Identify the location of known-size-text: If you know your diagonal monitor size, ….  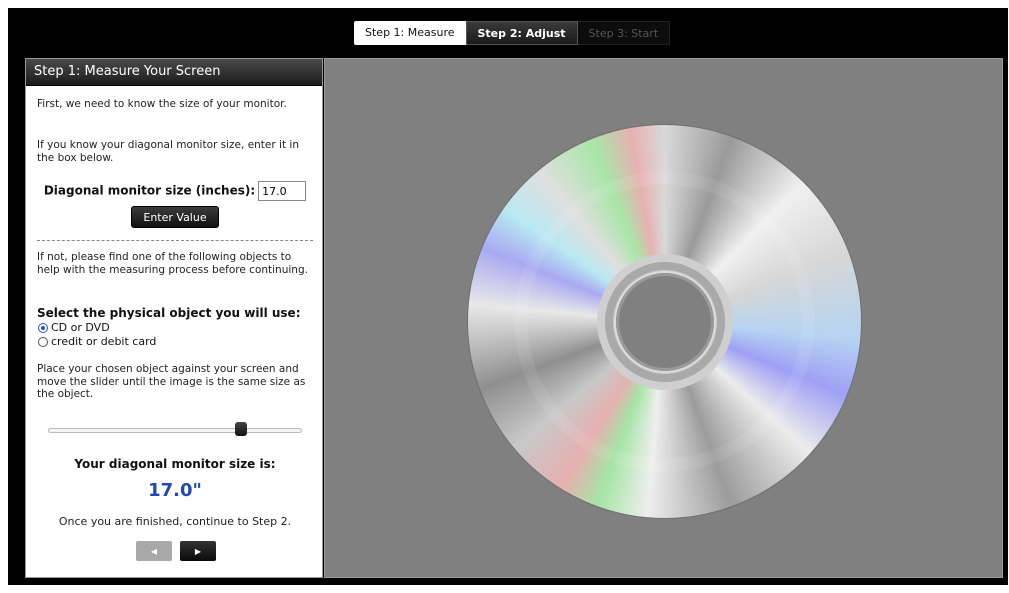
(168, 151).